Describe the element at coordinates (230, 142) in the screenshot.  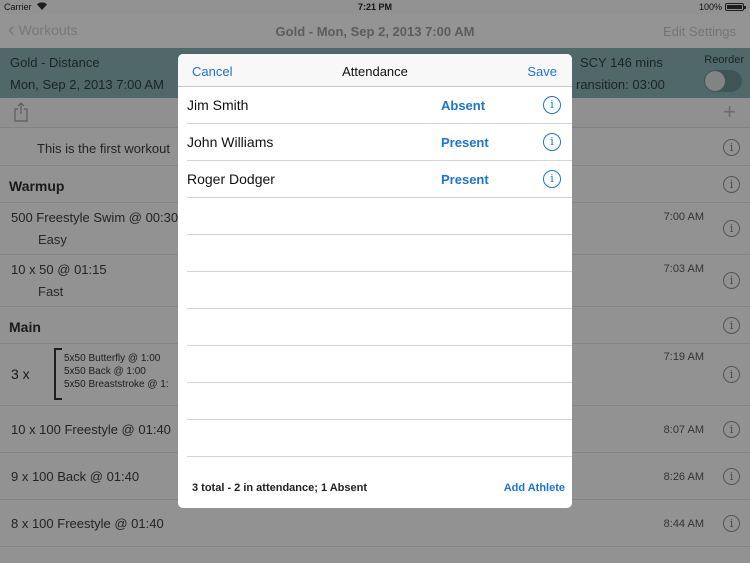
I see `athlete-name: John Williams` at that location.